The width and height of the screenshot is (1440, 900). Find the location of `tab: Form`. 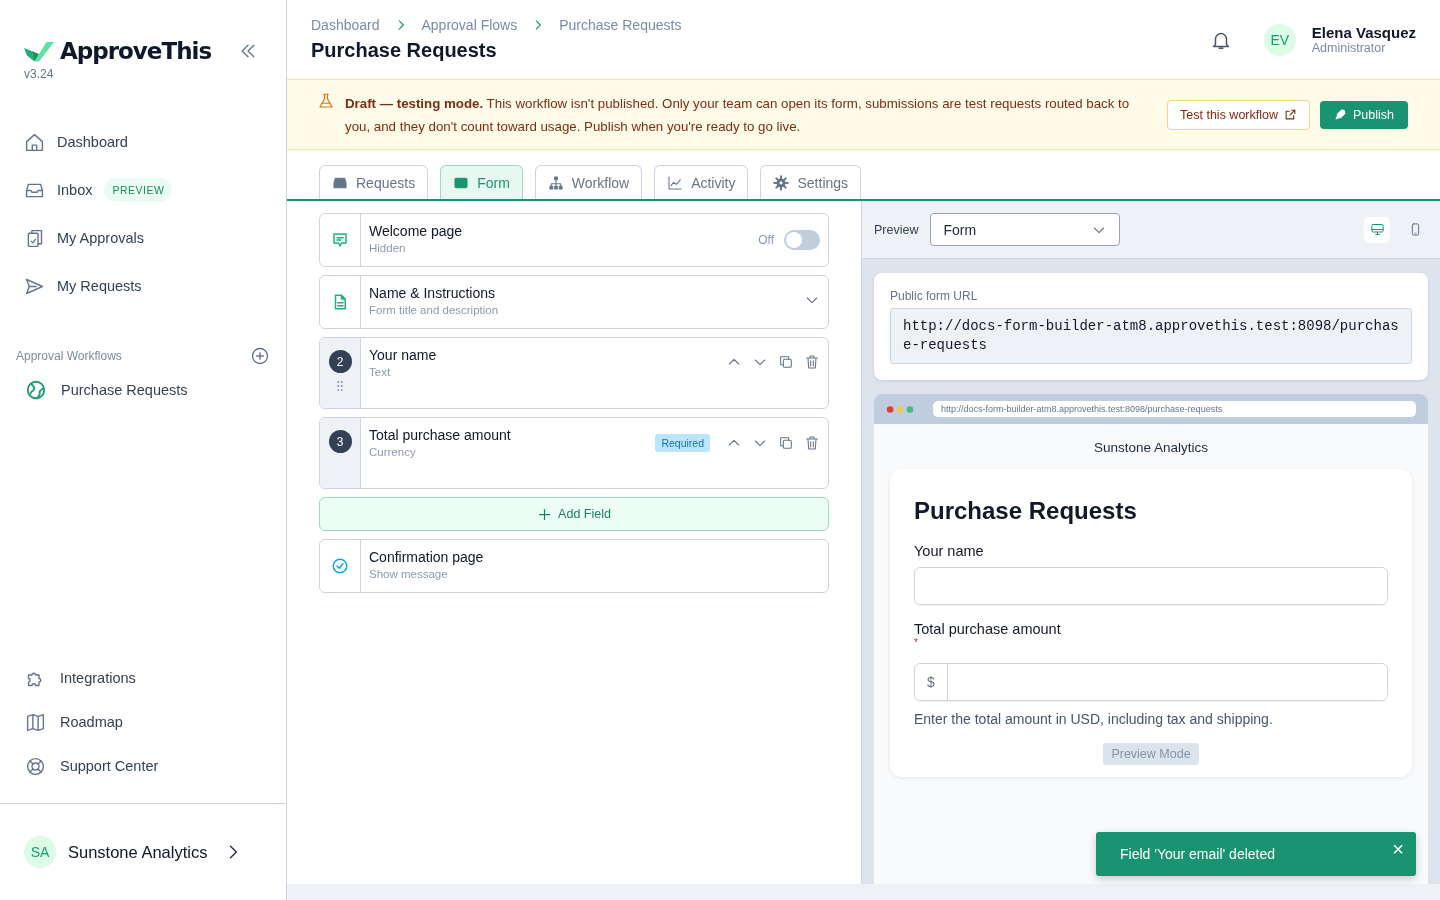

tab: Form is located at coordinates (481, 182).